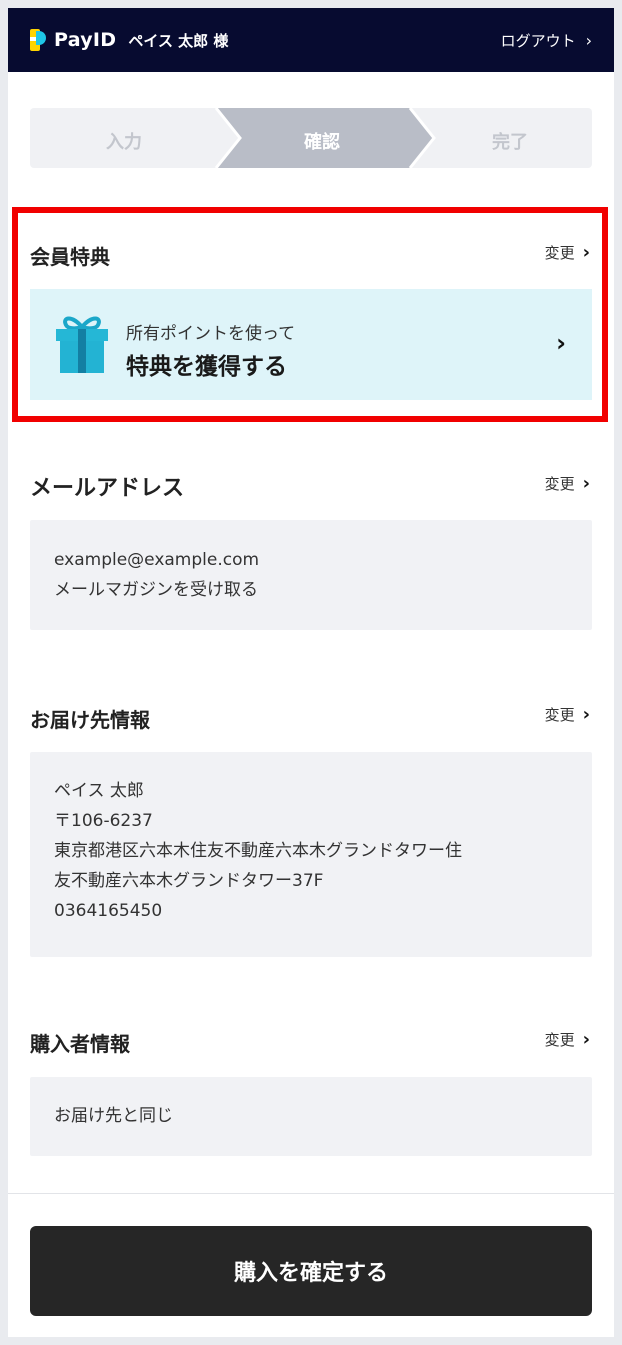 This screenshot has height=1345, width=622. Describe the element at coordinates (189, 881) in the screenshot. I see `address-line-2: 友不動産六本木グランドタワー37F` at that location.